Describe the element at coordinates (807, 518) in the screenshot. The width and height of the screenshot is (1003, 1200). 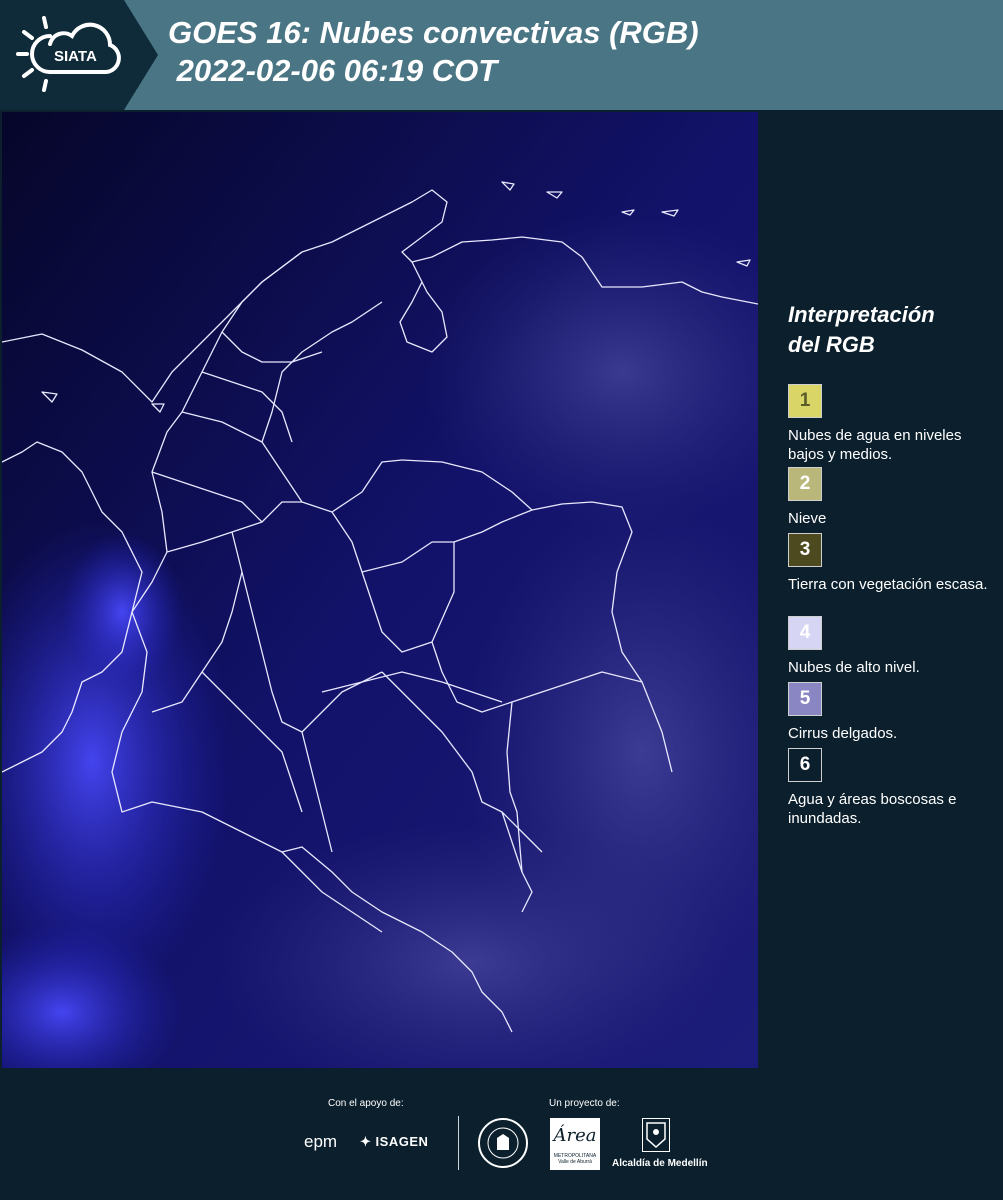
I see `legend-label: Nieve` at that location.